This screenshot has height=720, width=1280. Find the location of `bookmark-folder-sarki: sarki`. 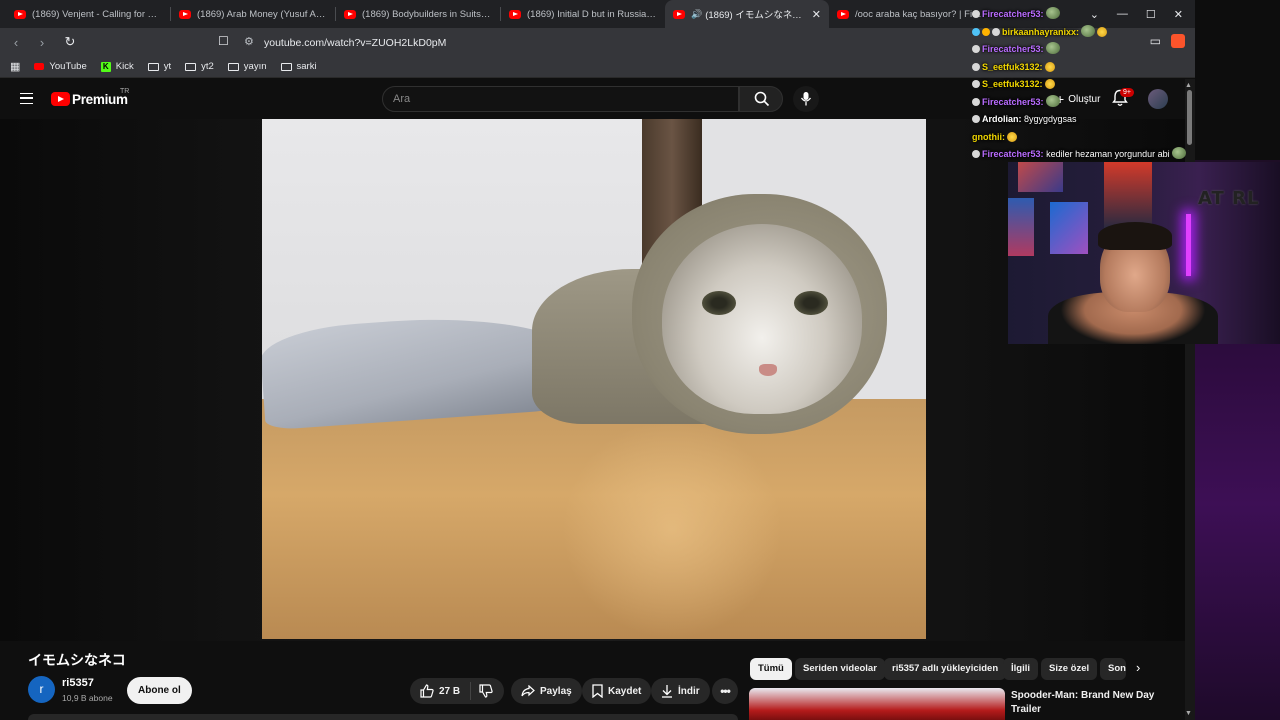

bookmark-folder-sarki: sarki is located at coordinates (298, 66).